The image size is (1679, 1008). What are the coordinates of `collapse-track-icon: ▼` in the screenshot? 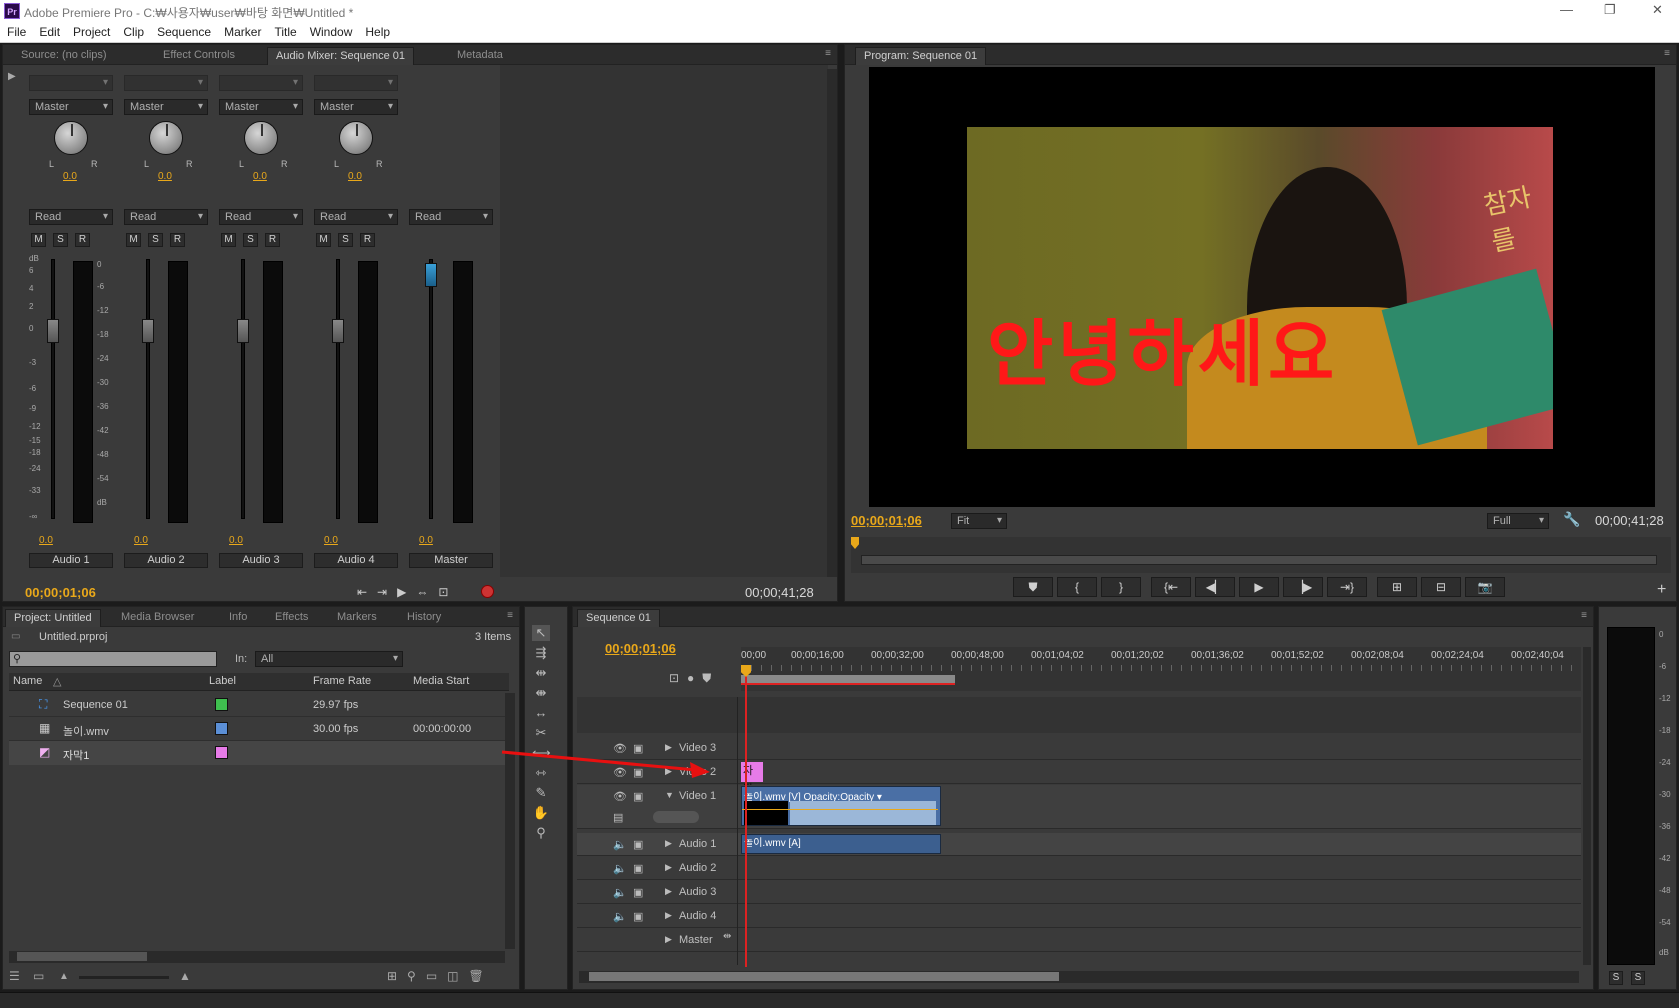 It's located at (669, 795).